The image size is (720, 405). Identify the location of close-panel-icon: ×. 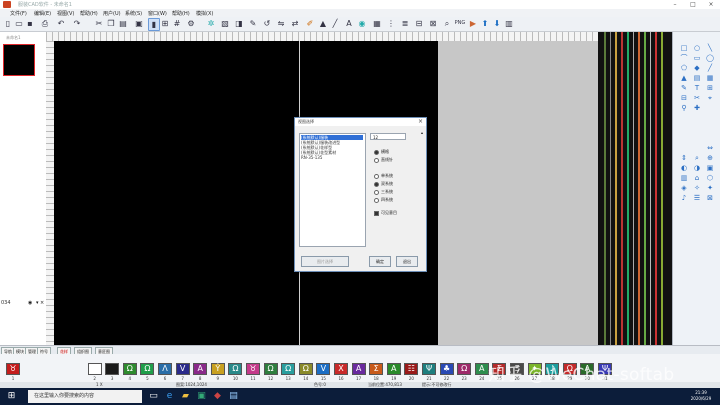
(42, 303).